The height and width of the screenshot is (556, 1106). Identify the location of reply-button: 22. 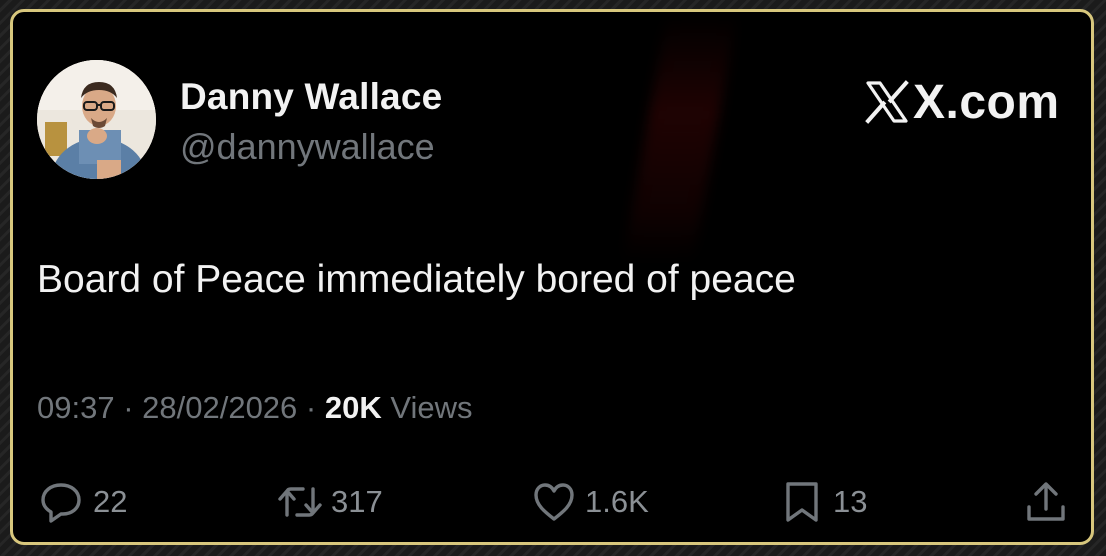
(83, 502).